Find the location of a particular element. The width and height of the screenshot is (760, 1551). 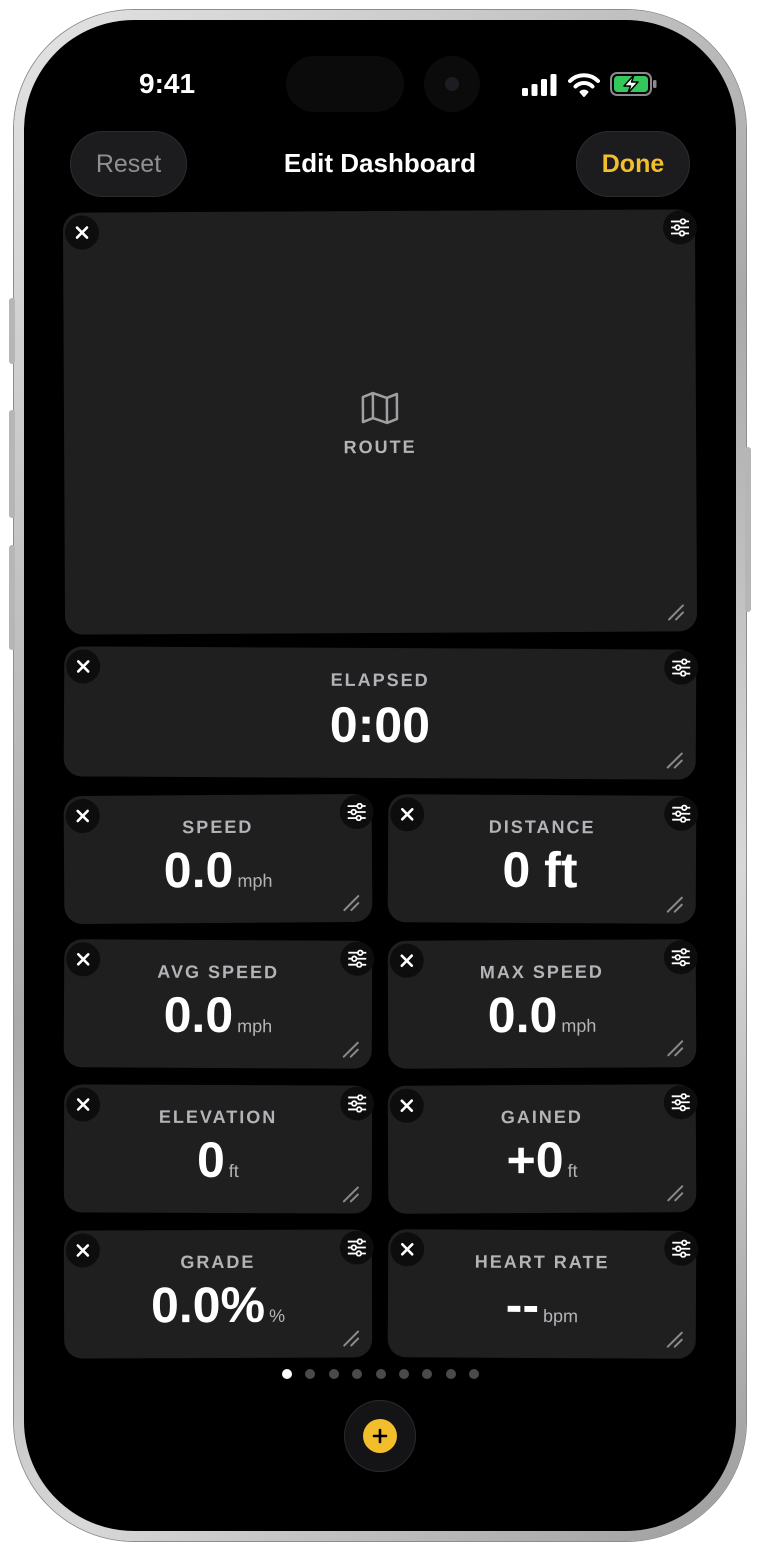

tile-value: 0 is located at coordinates (210, 1160).